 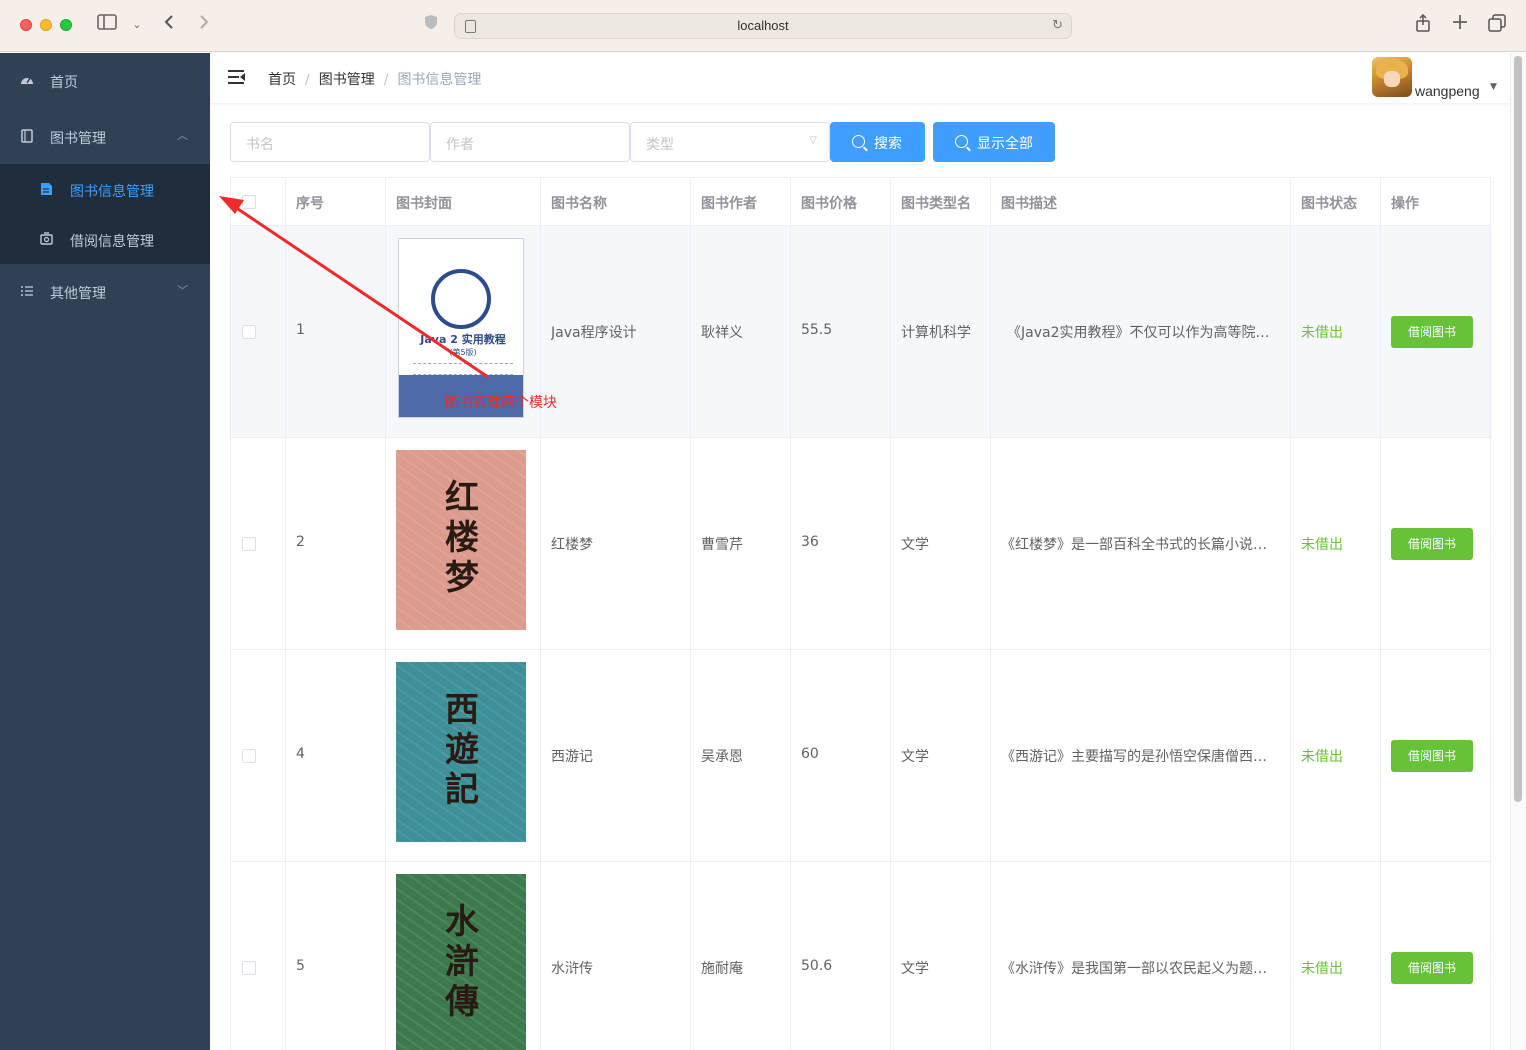 What do you see at coordinates (260, 145) in the screenshot?
I see `book-name-placeholder: 书名` at bounding box center [260, 145].